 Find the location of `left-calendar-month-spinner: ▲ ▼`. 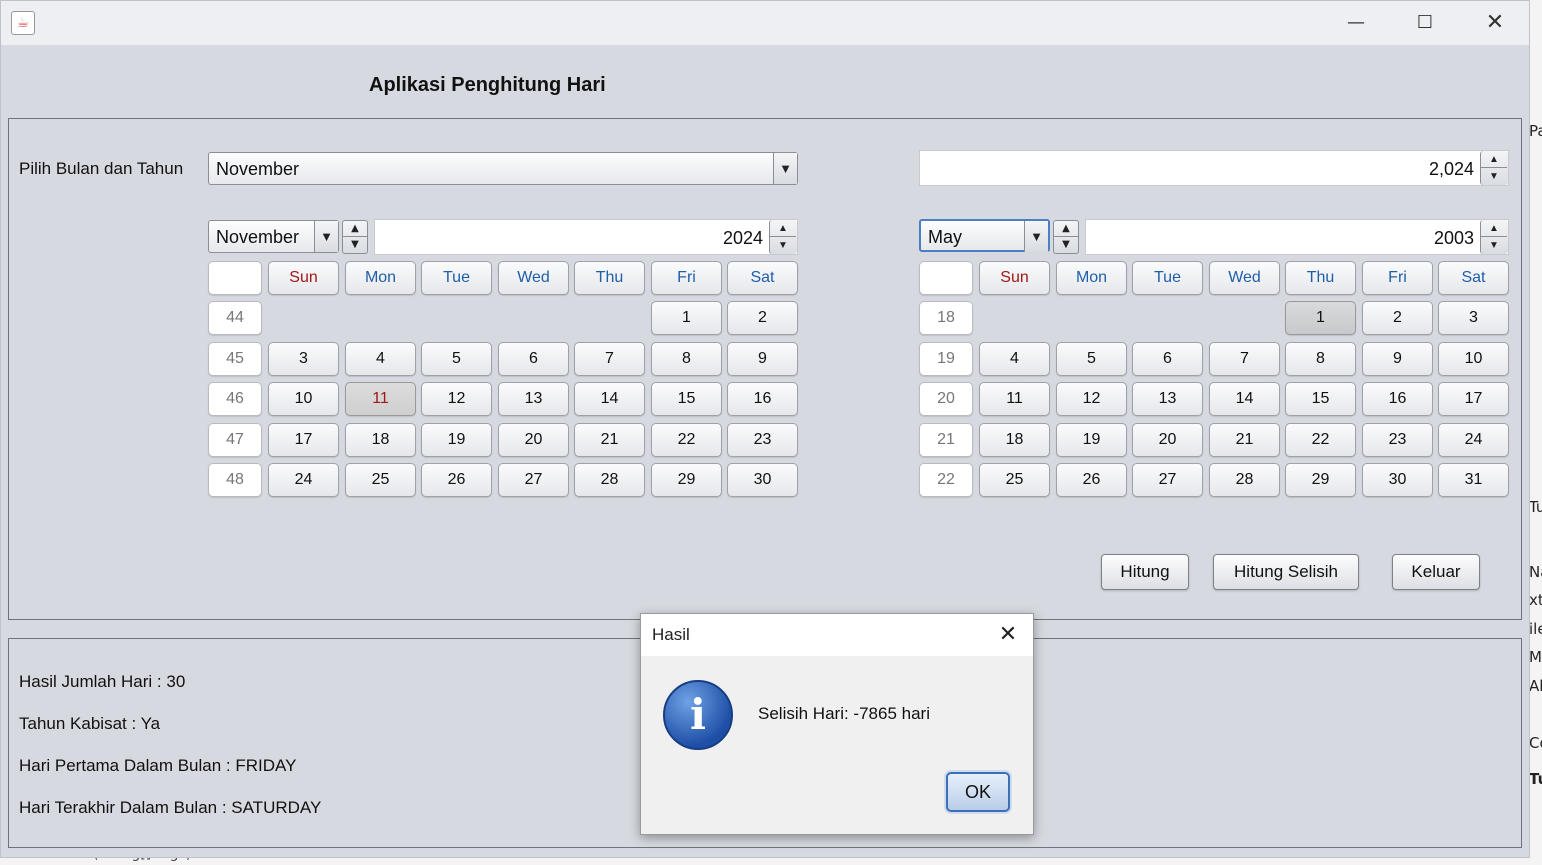

left-calendar-month-spinner: ▲ ▼ is located at coordinates (355, 237).